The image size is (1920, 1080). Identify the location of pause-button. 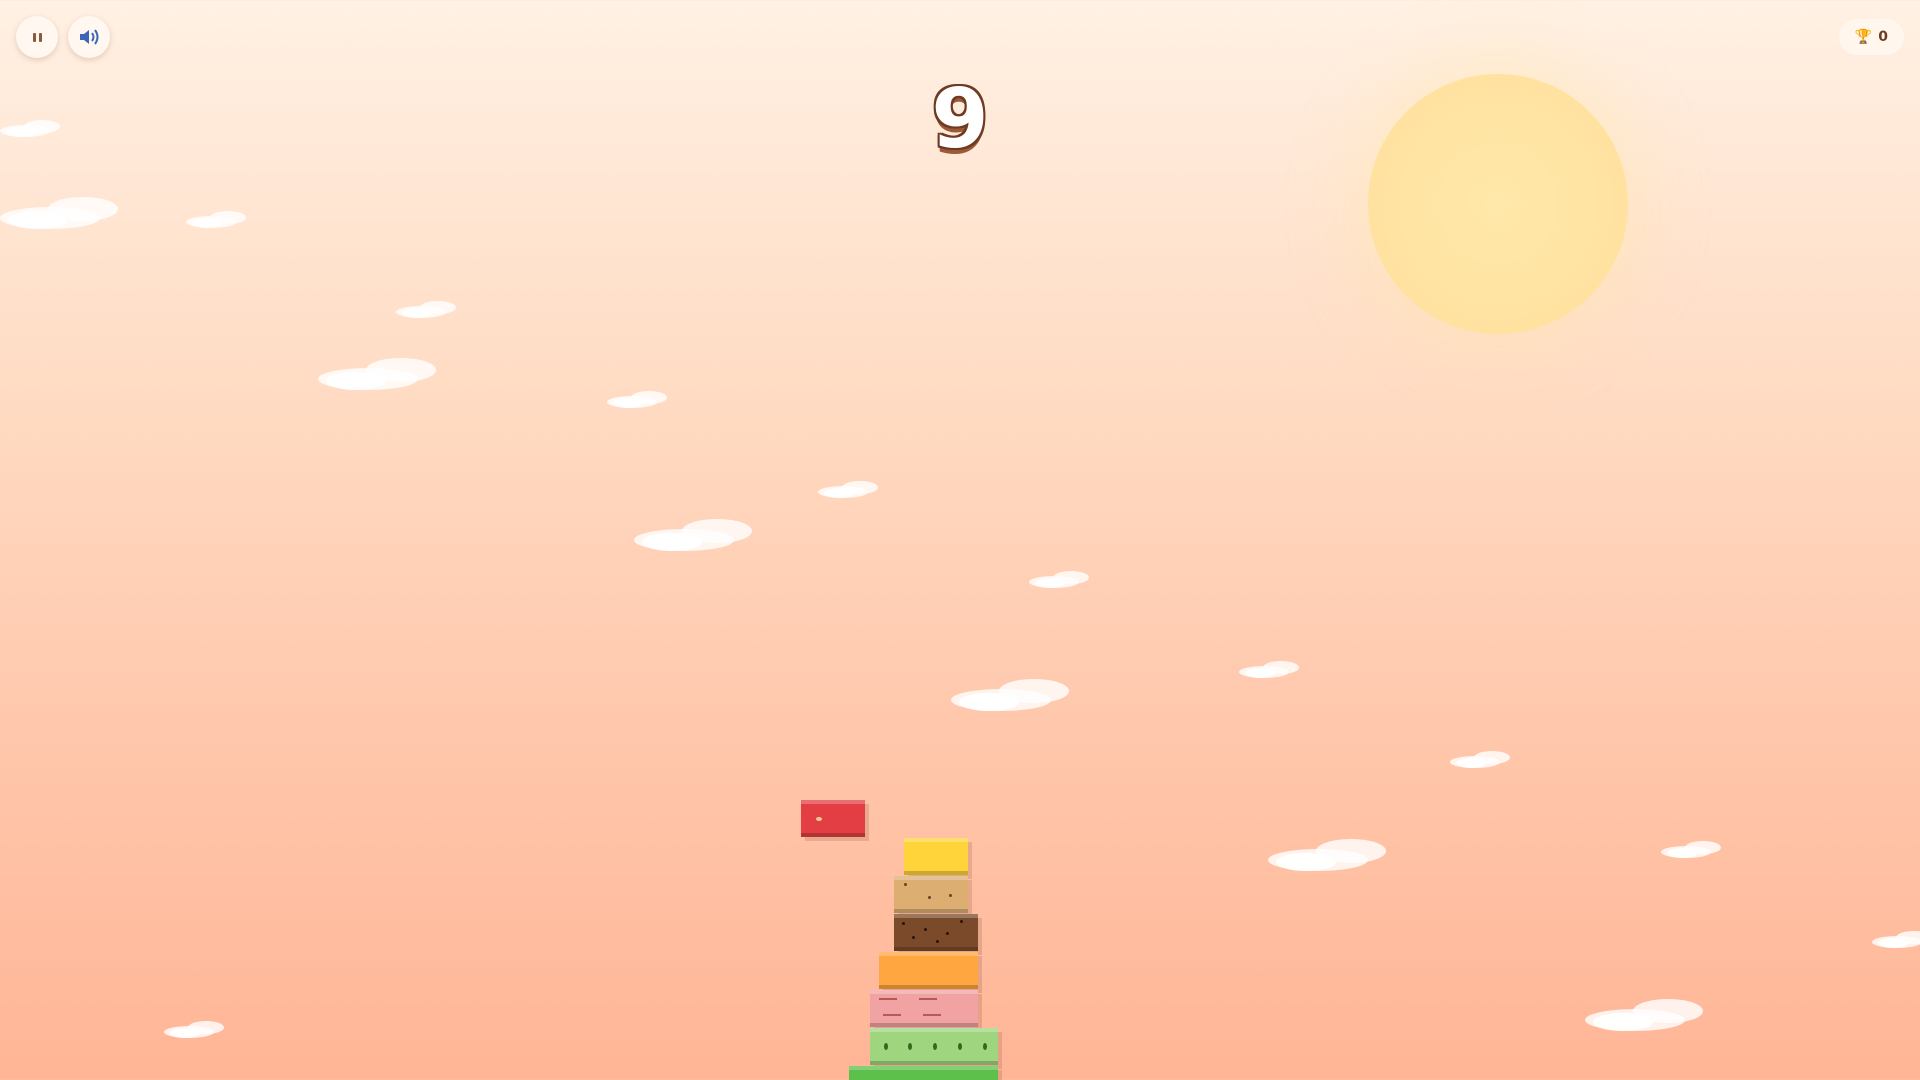
(37, 37).